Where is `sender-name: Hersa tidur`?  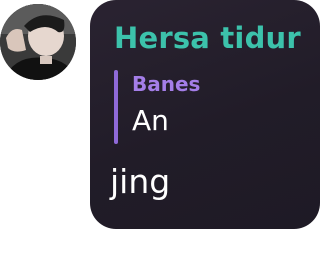 sender-name: Hersa tidur is located at coordinates (207, 38).